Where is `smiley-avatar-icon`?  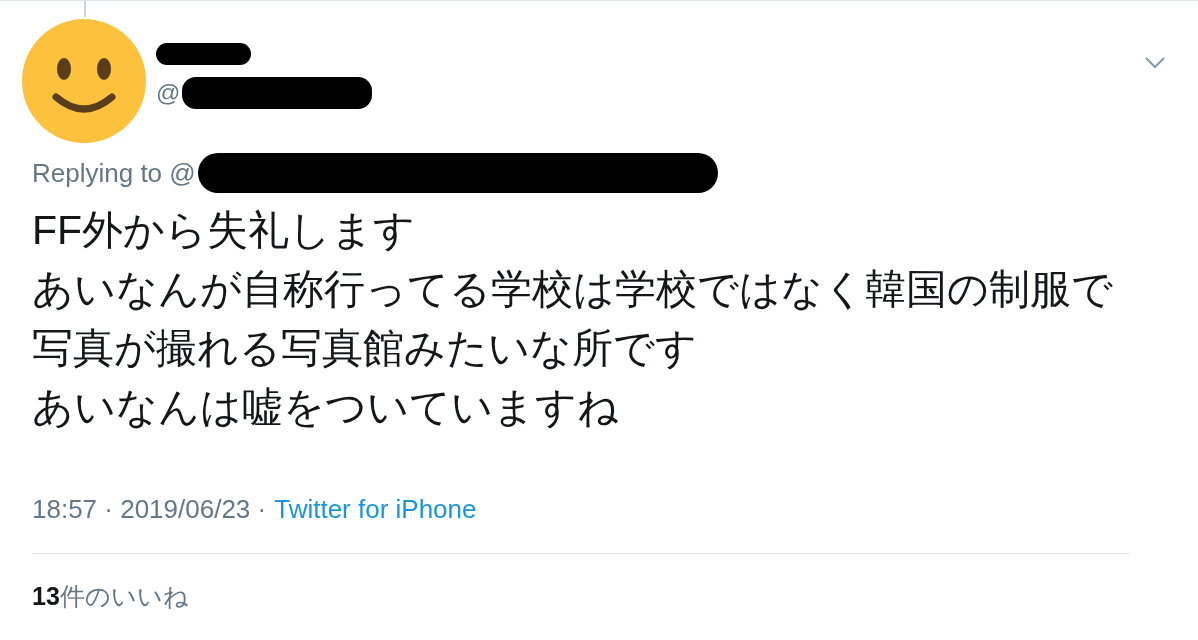 smiley-avatar-icon is located at coordinates (84, 81).